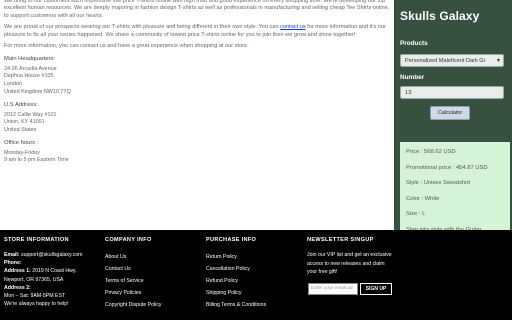  Describe the element at coordinates (423, 198) in the screenshot. I see `result-color: Color : White` at that location.